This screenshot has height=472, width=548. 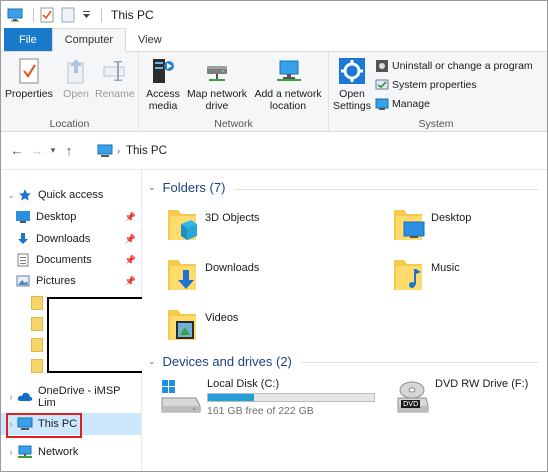 What do you see at coordinates (96, 335) in the screenshot?
I see `redaction-box` at bounding box center [96, 335].